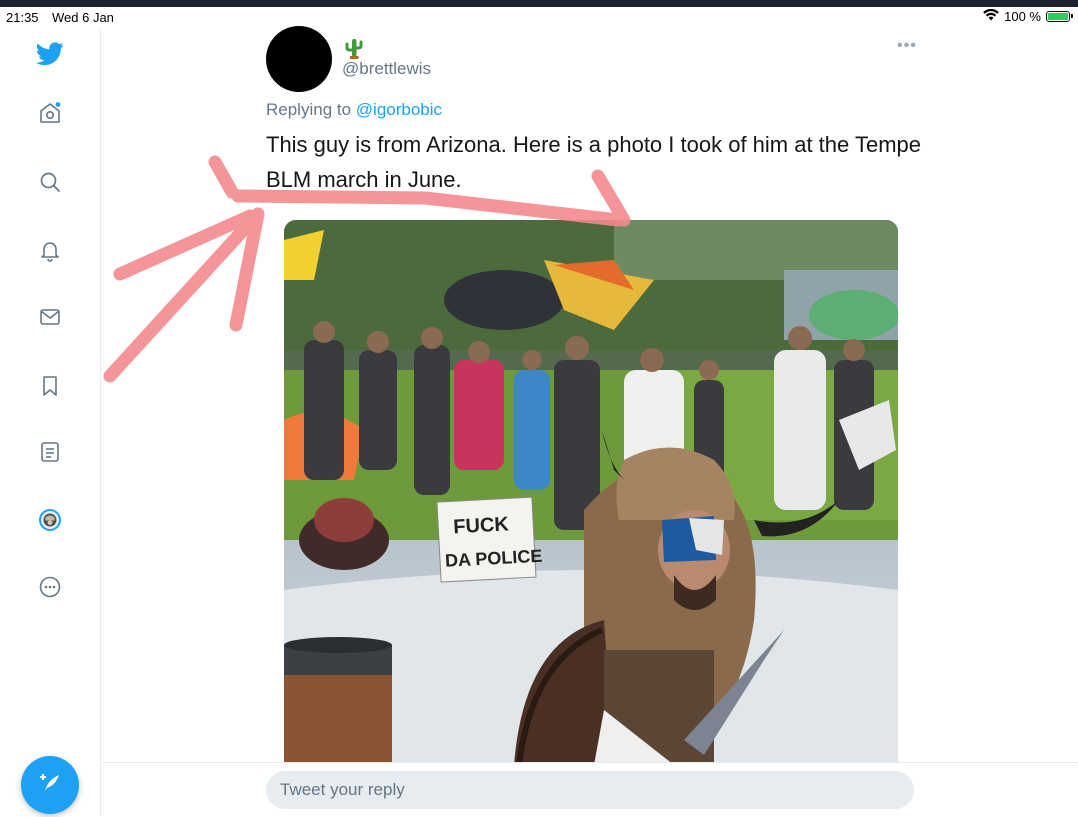 This screenshot has width=1078, height=817. I want to click on status-bar: 21:35 Wed 6 Jan 100 %, so click(539, 18).